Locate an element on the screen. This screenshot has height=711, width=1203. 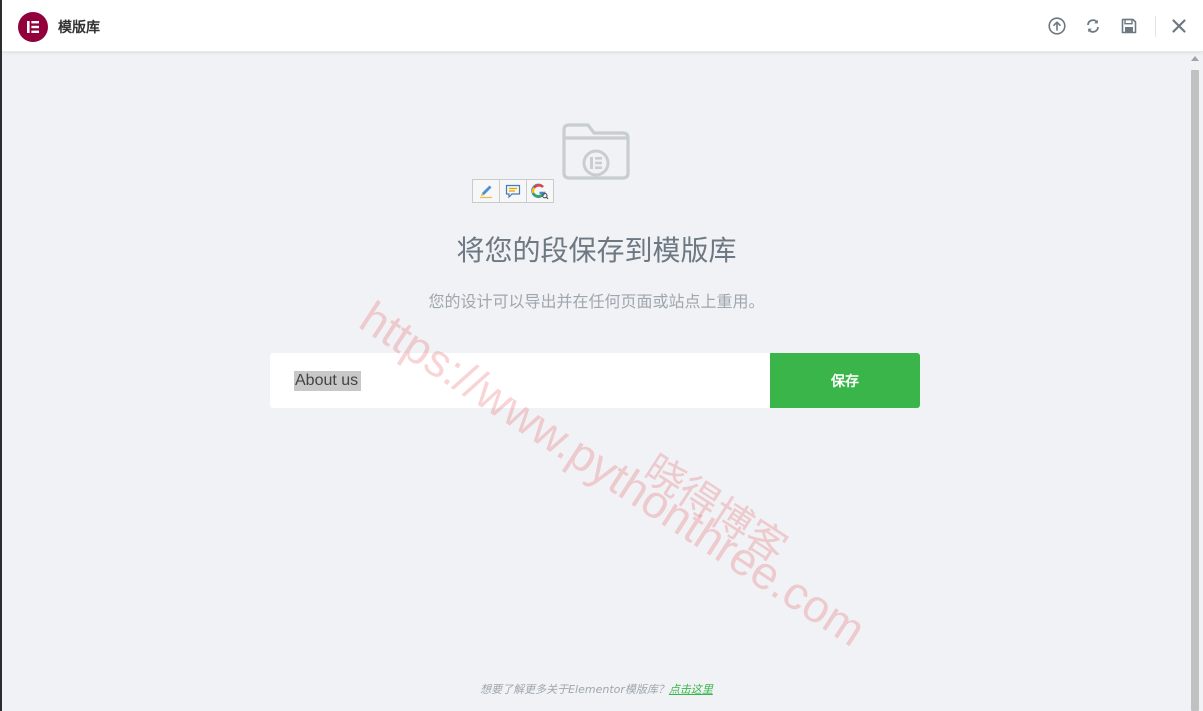
save-icon is located at coordinates (1129, 26).